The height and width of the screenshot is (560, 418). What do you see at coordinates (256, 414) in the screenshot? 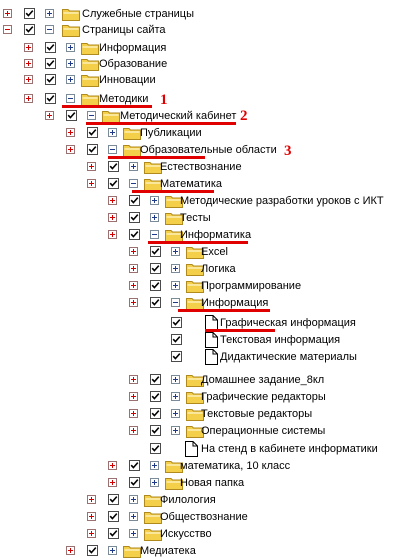
I see `tree-label: Текстовые редакторы` at bounding box center [256, 414].